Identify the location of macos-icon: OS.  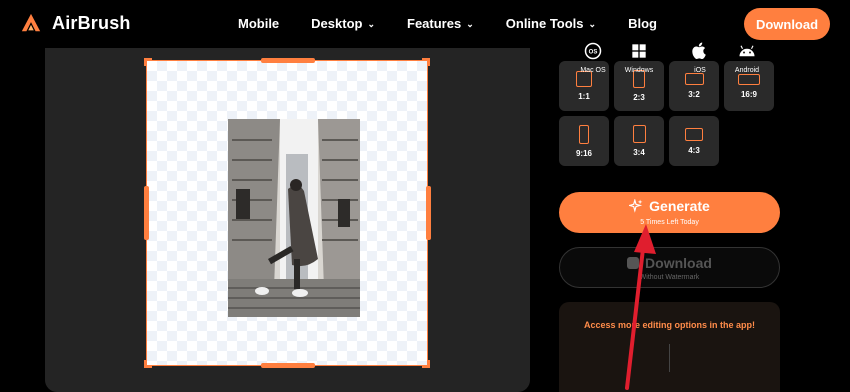
(593, 51).